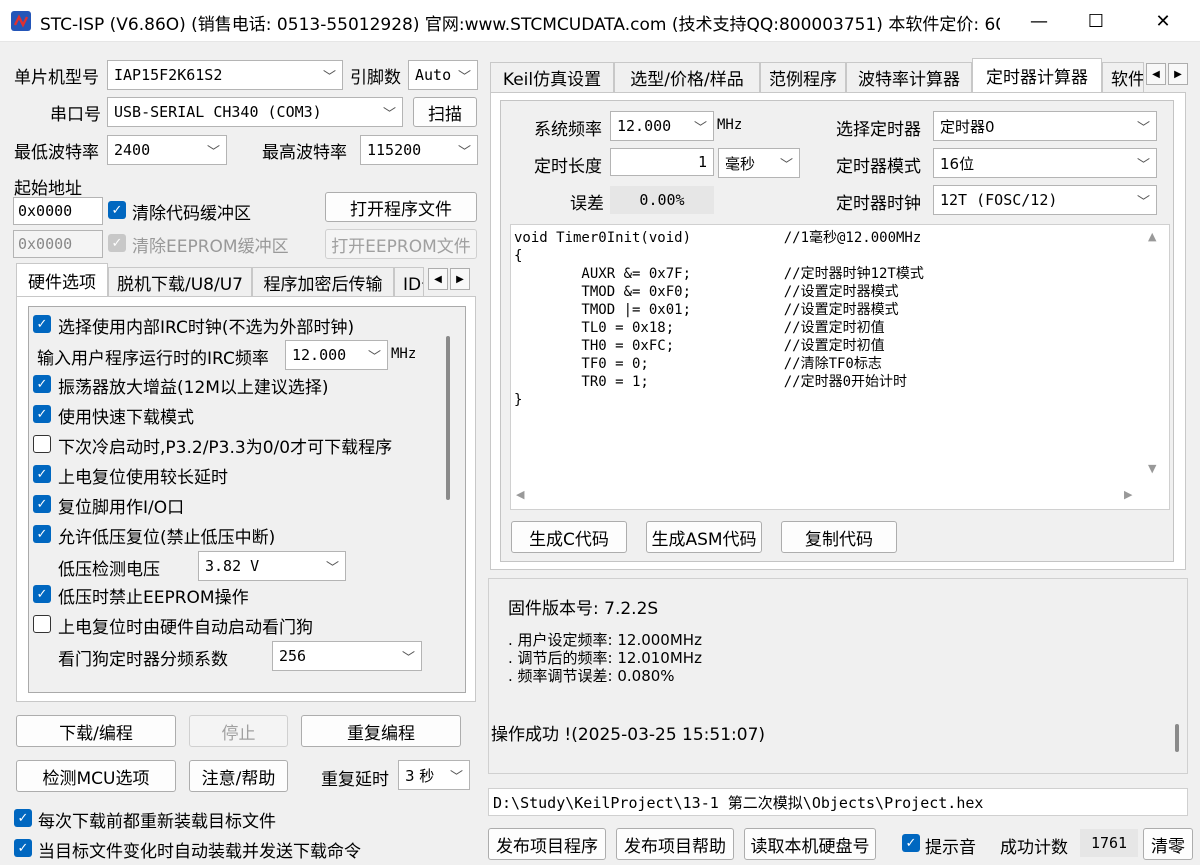 The width and height of the screenshot is (1200, 865). What do you see at coordinates (191, 214) in the screenshot?
I see `clear-code-label: 清除代码缓冲区` at bounding box center [191, 214].